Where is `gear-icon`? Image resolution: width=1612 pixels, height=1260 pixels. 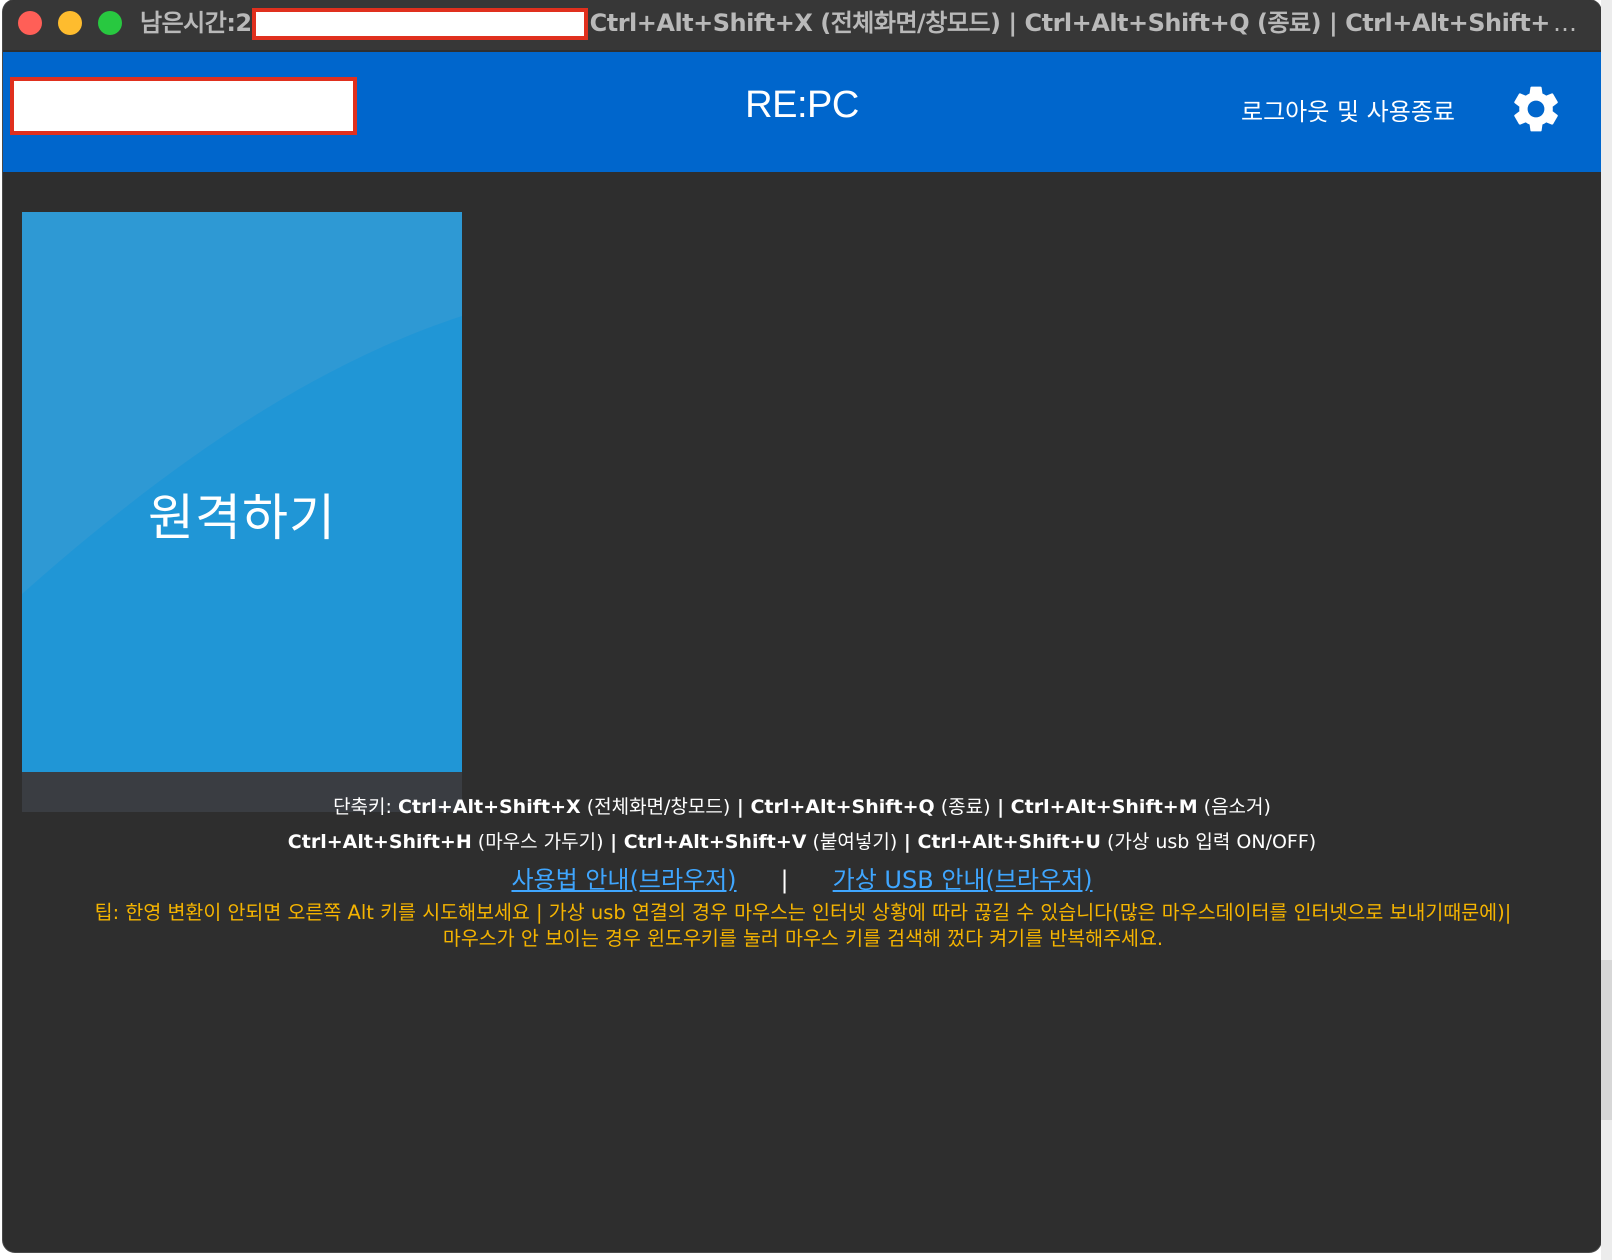 gear-icon is located at coordinates (1536, 109).